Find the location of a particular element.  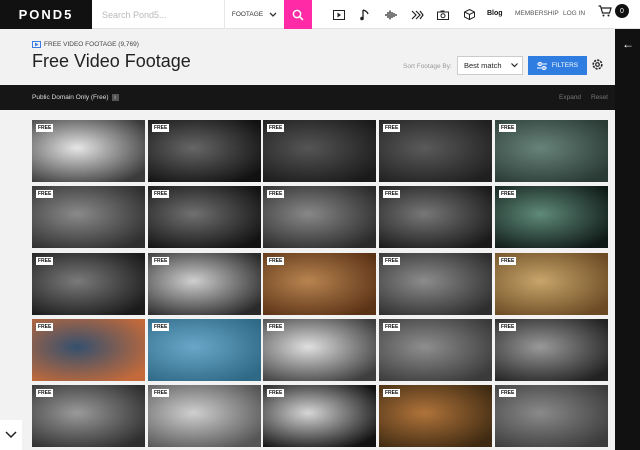

result-count-label: FREE VIDEO FOOTAGE (9,769) is located at coordinates (91, 44).